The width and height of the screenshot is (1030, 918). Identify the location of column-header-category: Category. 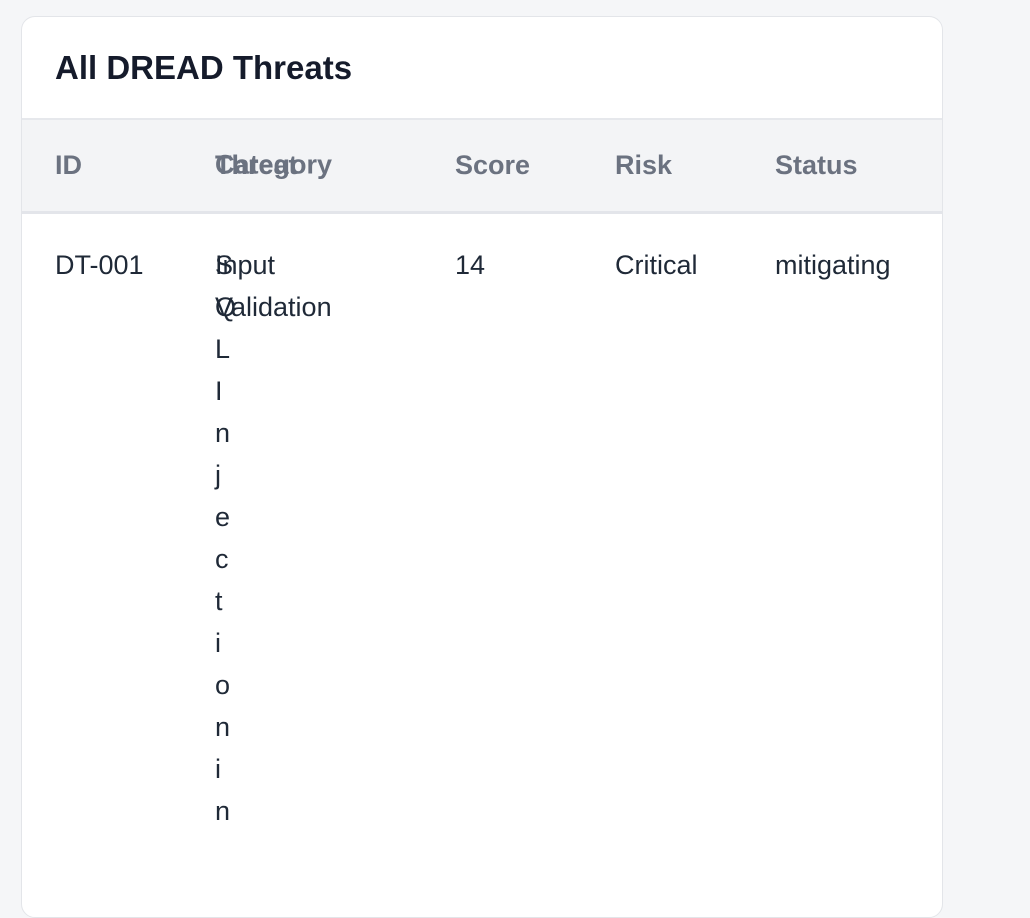
(274, 164).